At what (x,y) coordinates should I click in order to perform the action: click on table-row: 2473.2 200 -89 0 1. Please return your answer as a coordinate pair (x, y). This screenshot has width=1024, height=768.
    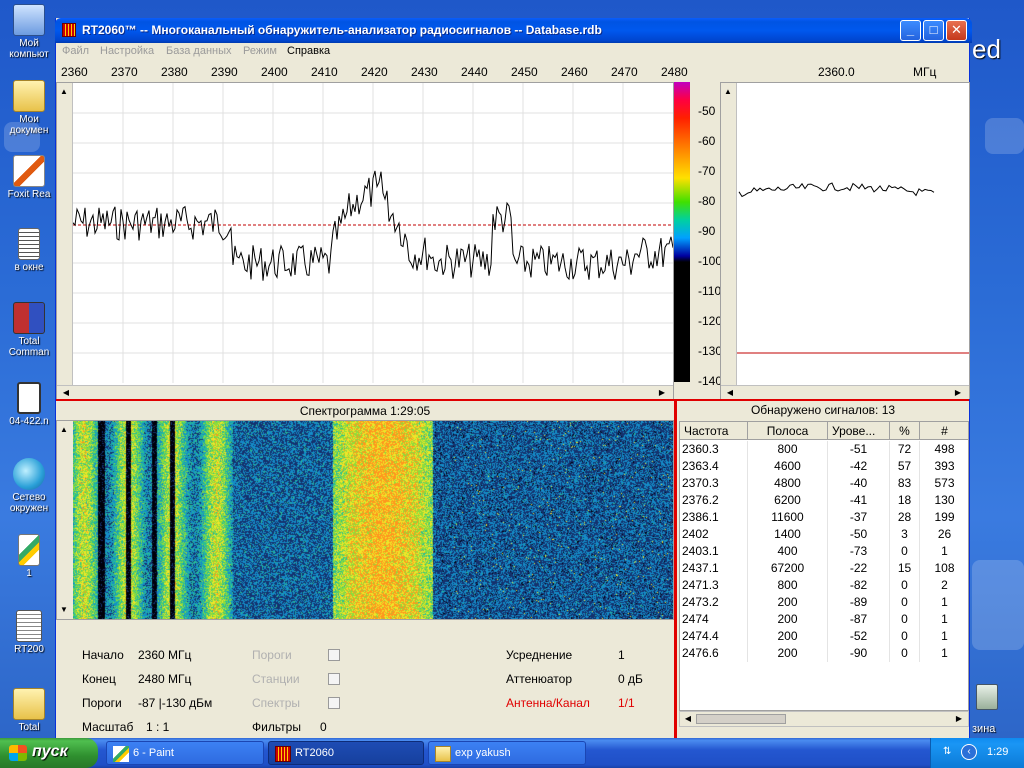
    Looking at the image, I should click on (824, 602).